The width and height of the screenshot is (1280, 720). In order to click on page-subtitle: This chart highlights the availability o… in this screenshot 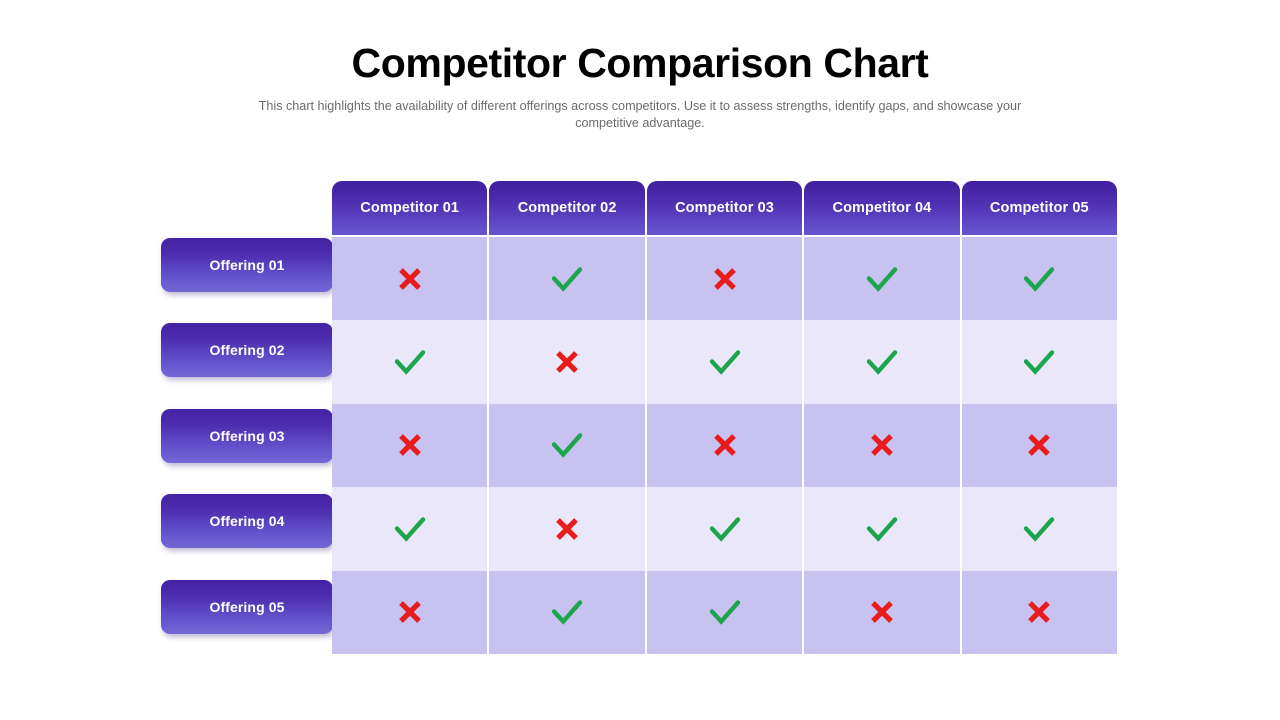, I will do `click(640, 114)`.